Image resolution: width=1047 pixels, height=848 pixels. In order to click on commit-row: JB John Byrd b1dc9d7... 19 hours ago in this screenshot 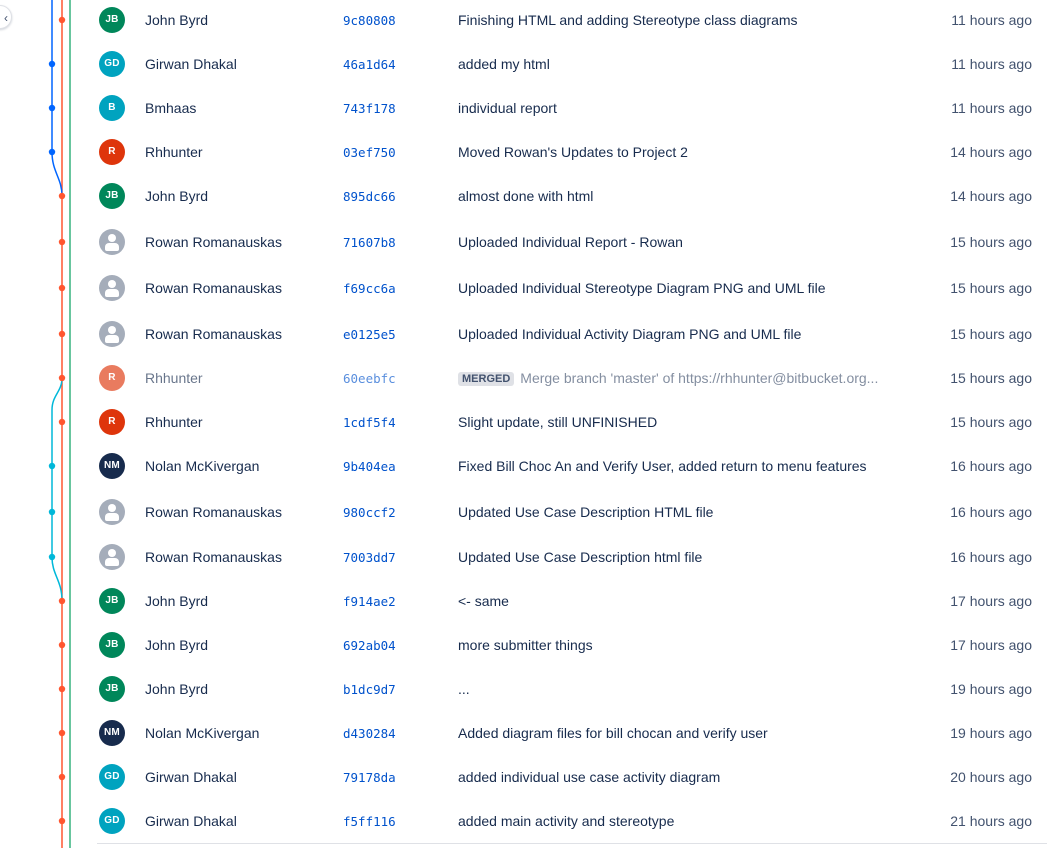, I will do `click(523, 689)`.